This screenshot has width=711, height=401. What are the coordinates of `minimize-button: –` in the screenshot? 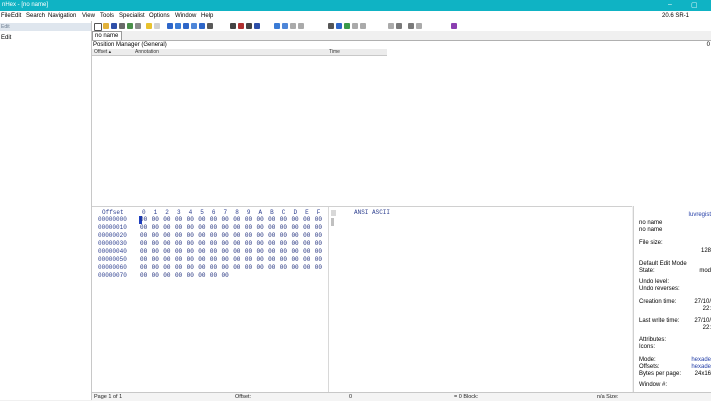 It's located at (670, 4).